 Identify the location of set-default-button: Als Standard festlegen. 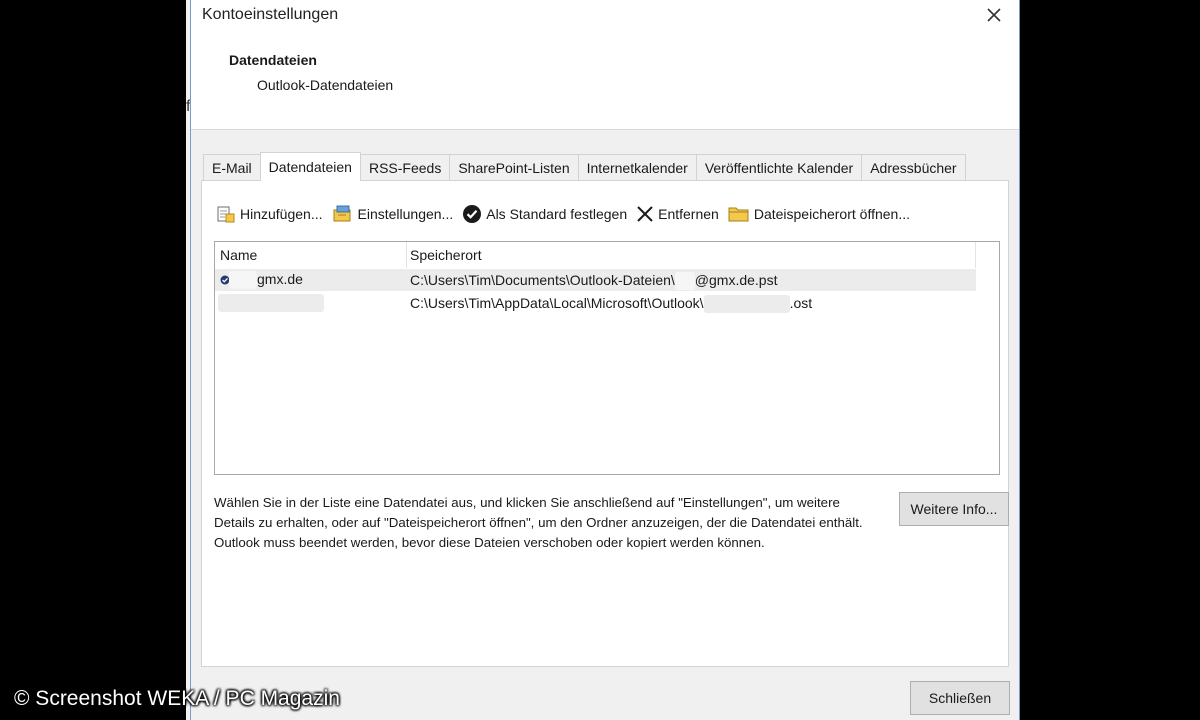
(544, 214).